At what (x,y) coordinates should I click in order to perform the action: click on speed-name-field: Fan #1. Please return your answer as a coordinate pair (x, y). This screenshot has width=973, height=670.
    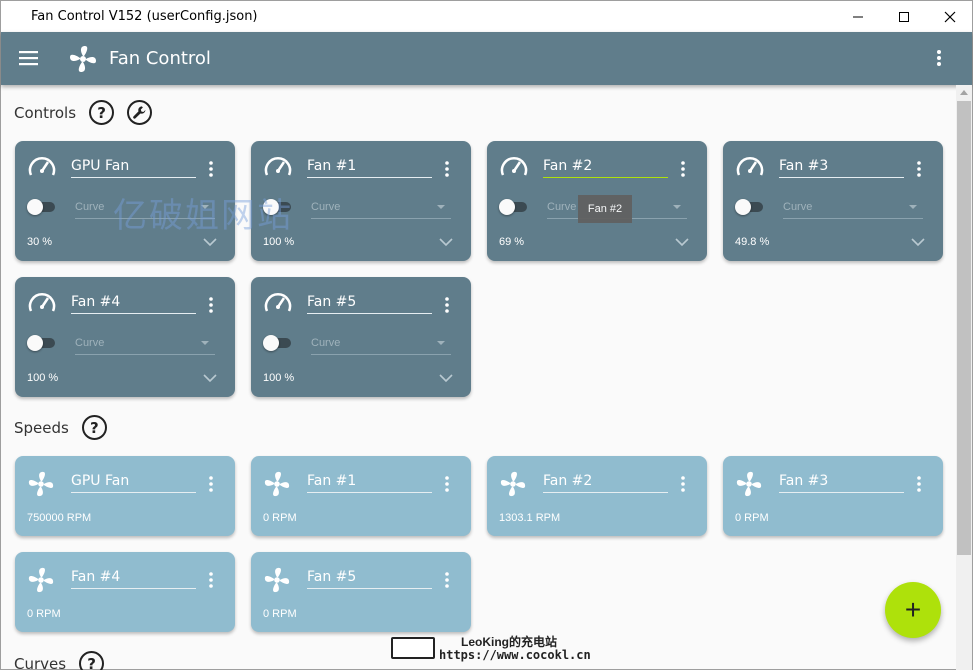
    Looking at the image, I should click on (369, 483).